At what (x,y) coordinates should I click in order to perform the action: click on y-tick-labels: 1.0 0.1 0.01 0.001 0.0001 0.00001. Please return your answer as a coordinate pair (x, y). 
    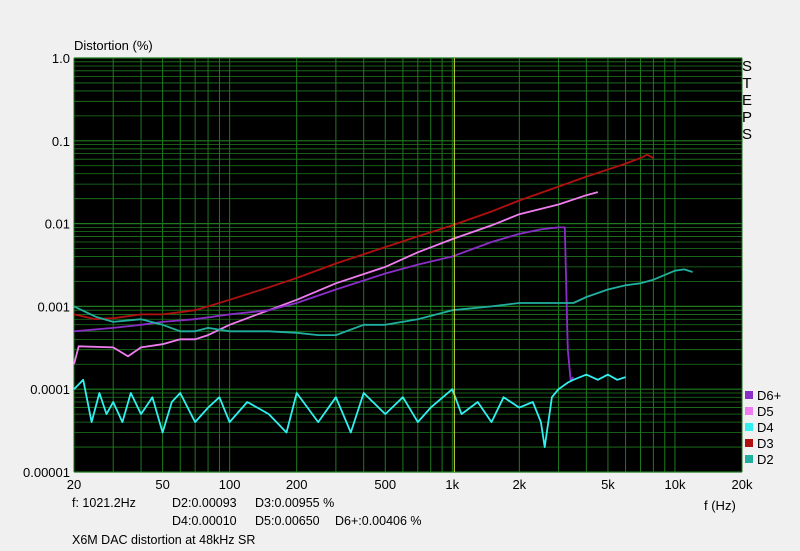
    Looking at the image, I should click on (46, 265).